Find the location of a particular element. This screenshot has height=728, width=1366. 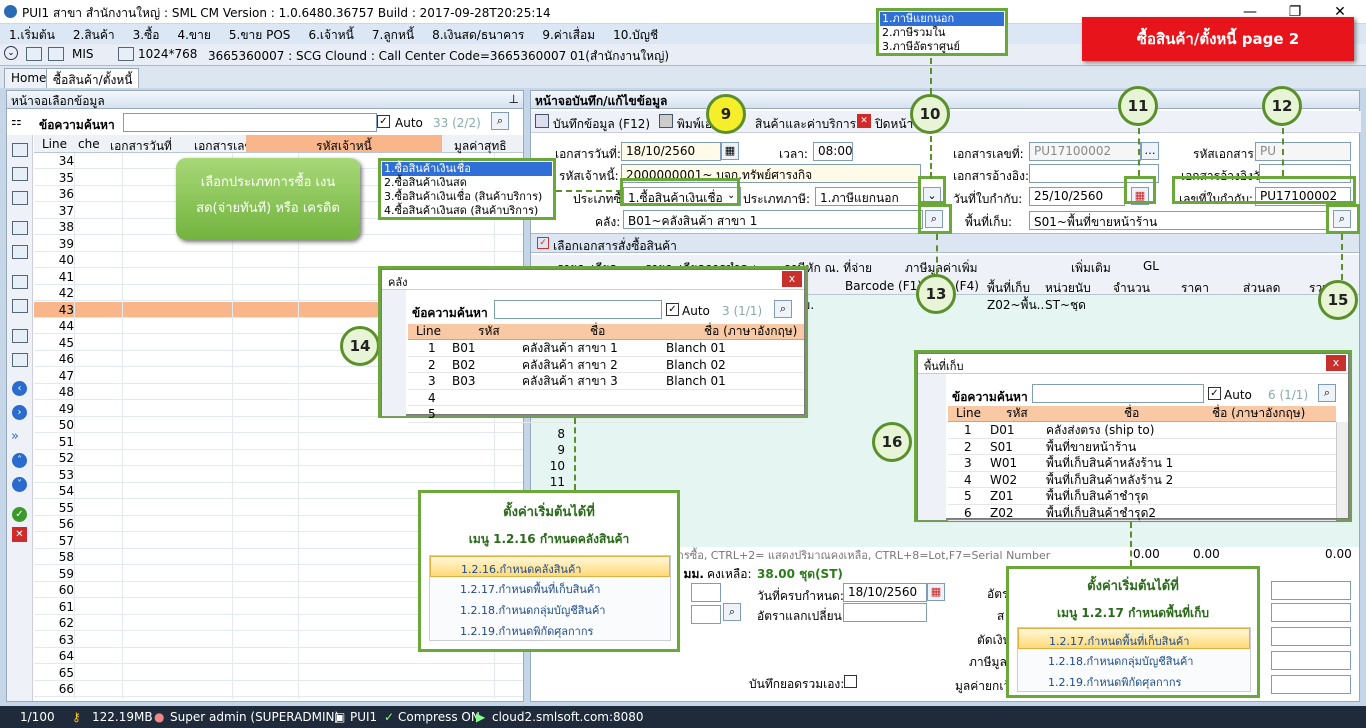

prev-icon: ‹ is located at coordinates (19, 388).